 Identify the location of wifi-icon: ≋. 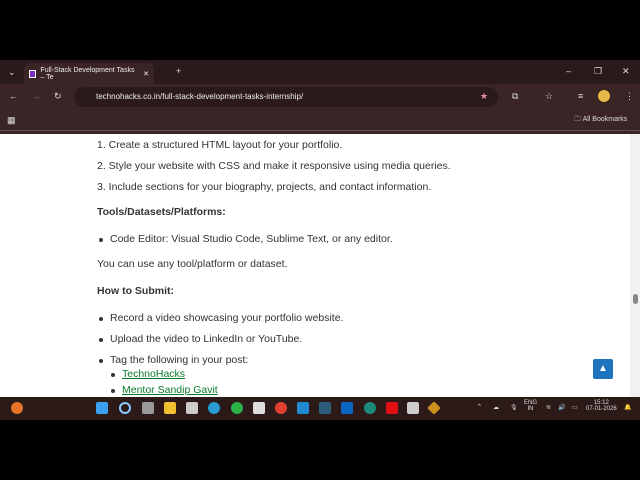
(548, 407).